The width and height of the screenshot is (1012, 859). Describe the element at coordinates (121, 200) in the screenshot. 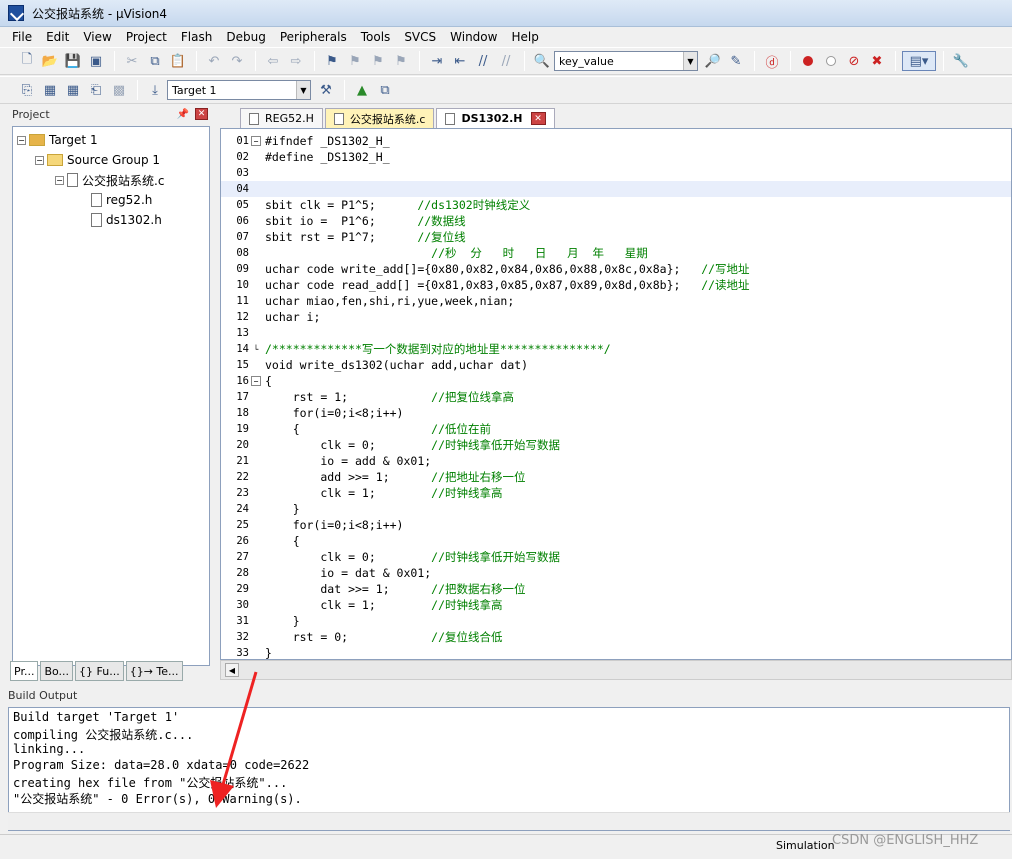

I see `tree-item-reg52: reg52.h` at that location.